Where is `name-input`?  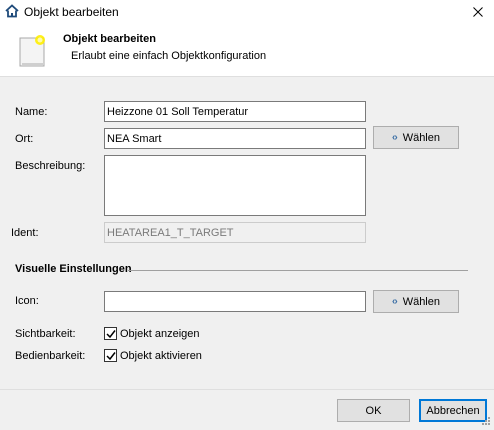 name-input is located at coordinates (235, 111).